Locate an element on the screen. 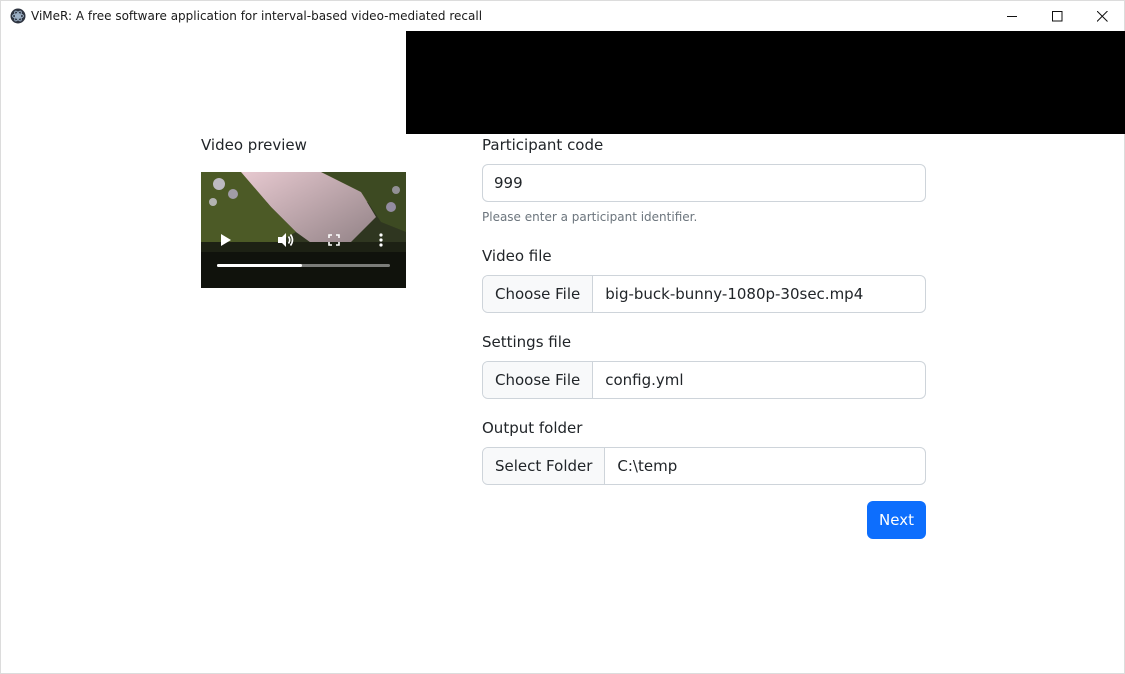  participant-code-label: Participant code is located at coordinates (543, 145).